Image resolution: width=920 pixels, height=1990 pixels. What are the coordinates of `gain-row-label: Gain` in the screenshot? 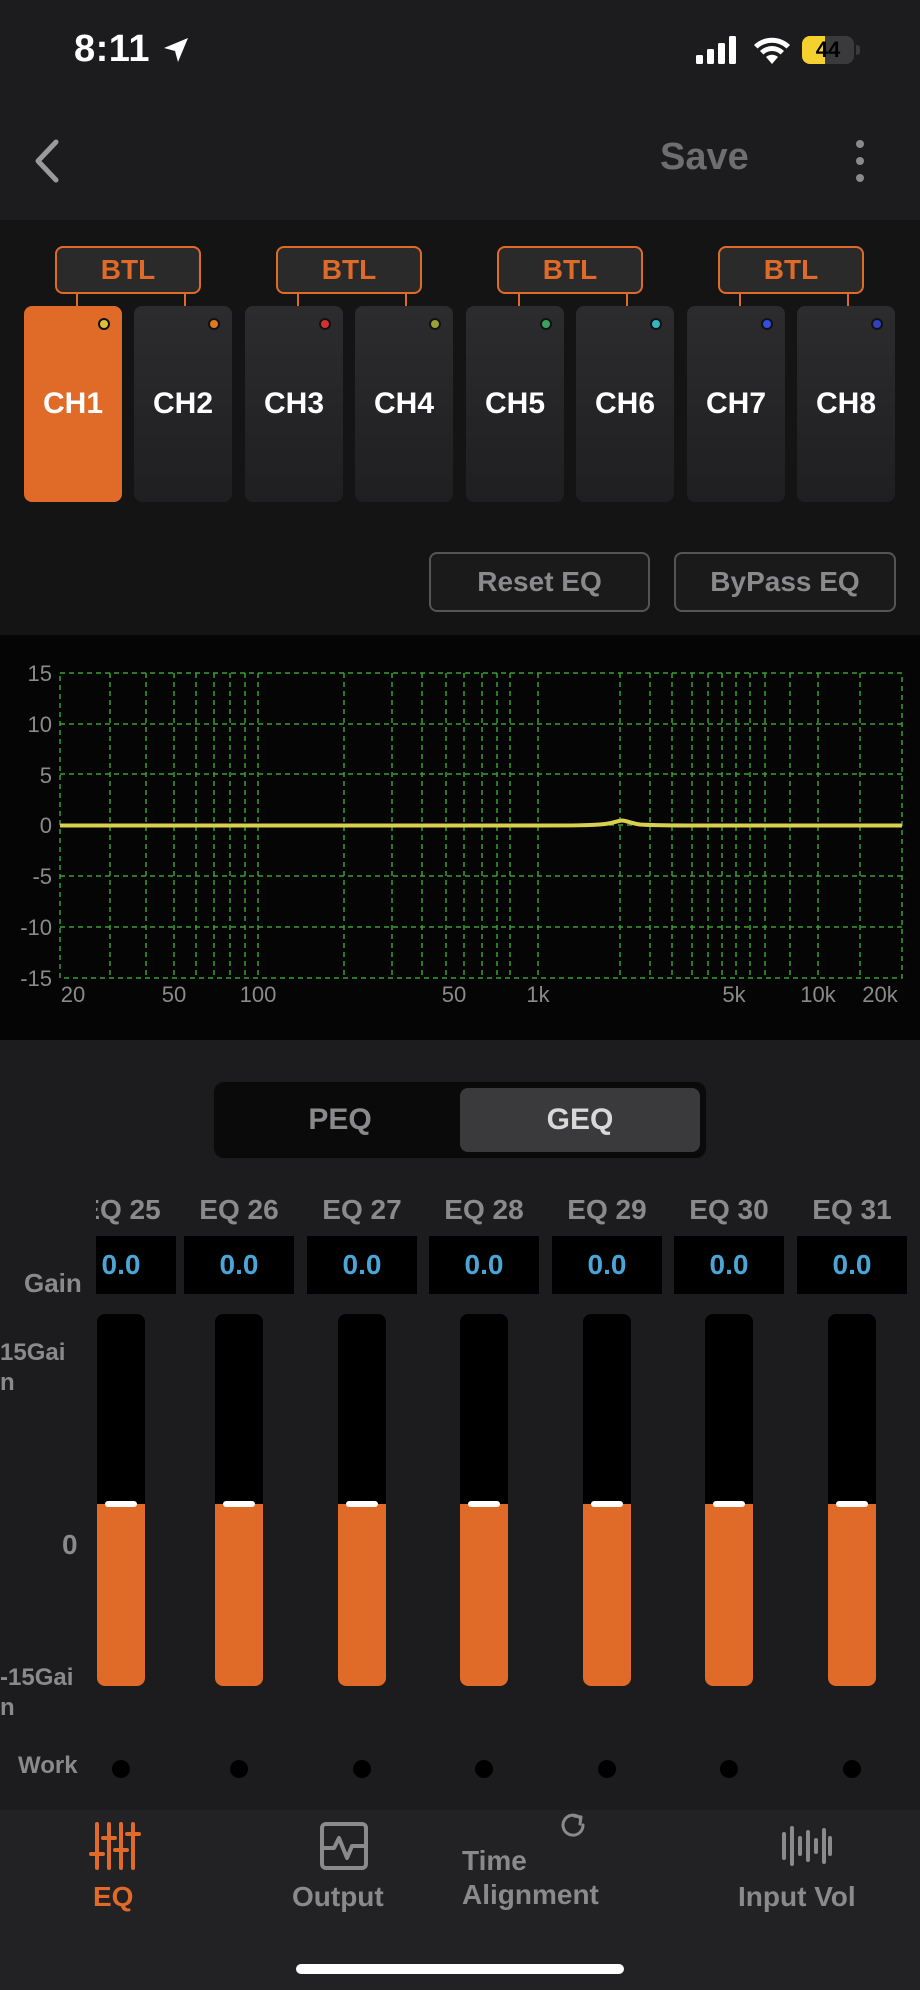 It's located at (53, 1283).